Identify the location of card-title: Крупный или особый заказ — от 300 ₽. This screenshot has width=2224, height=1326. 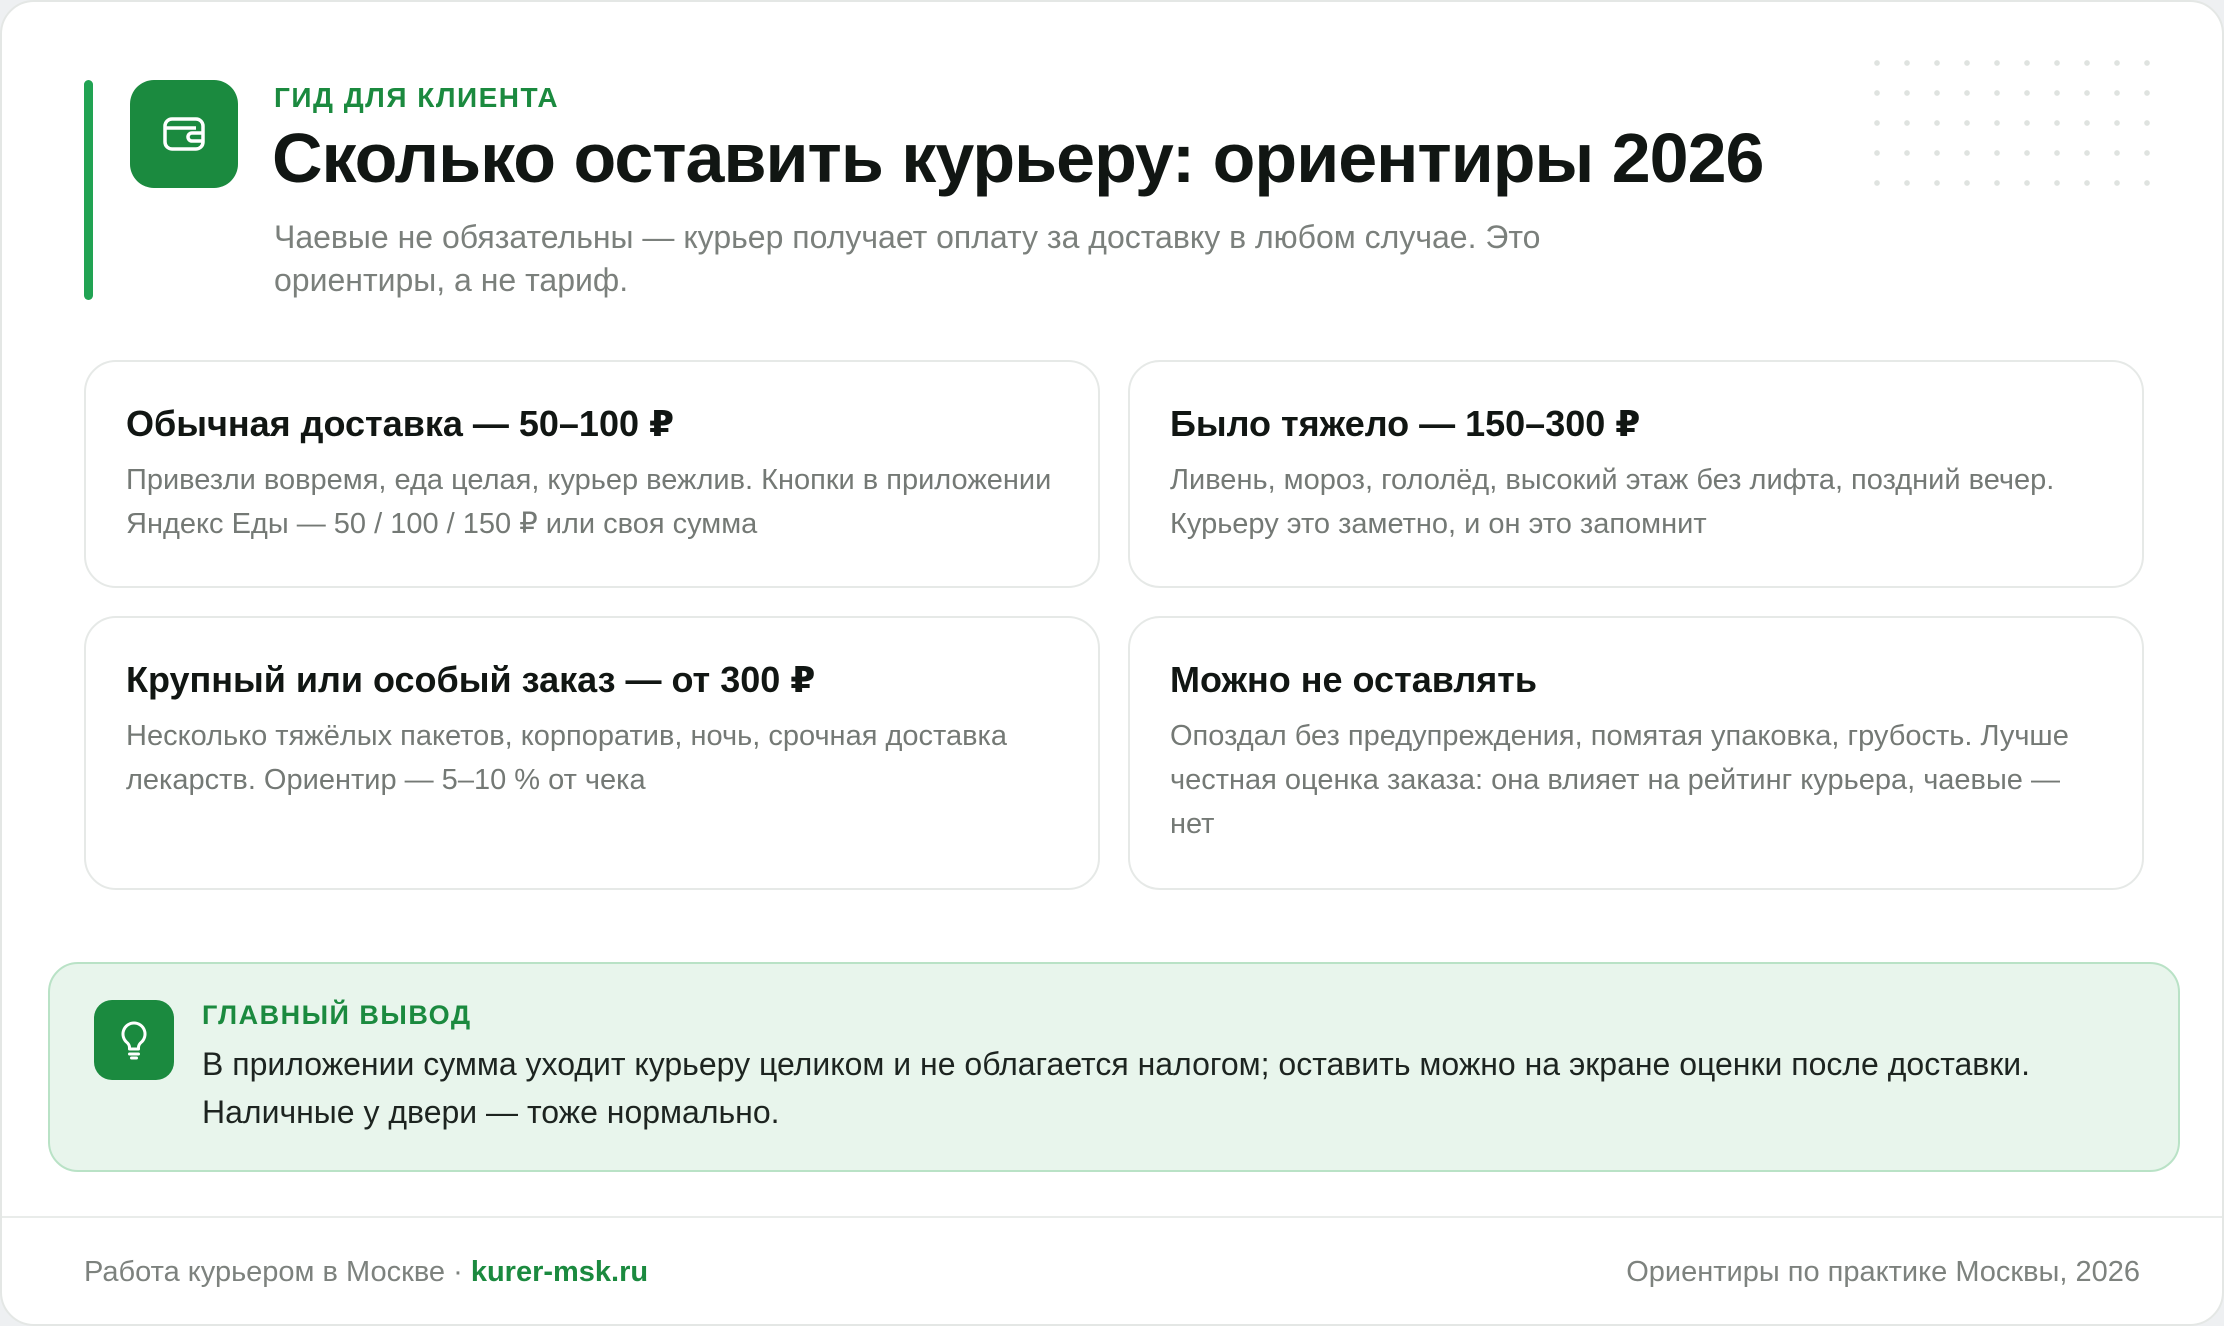
(471, 679).